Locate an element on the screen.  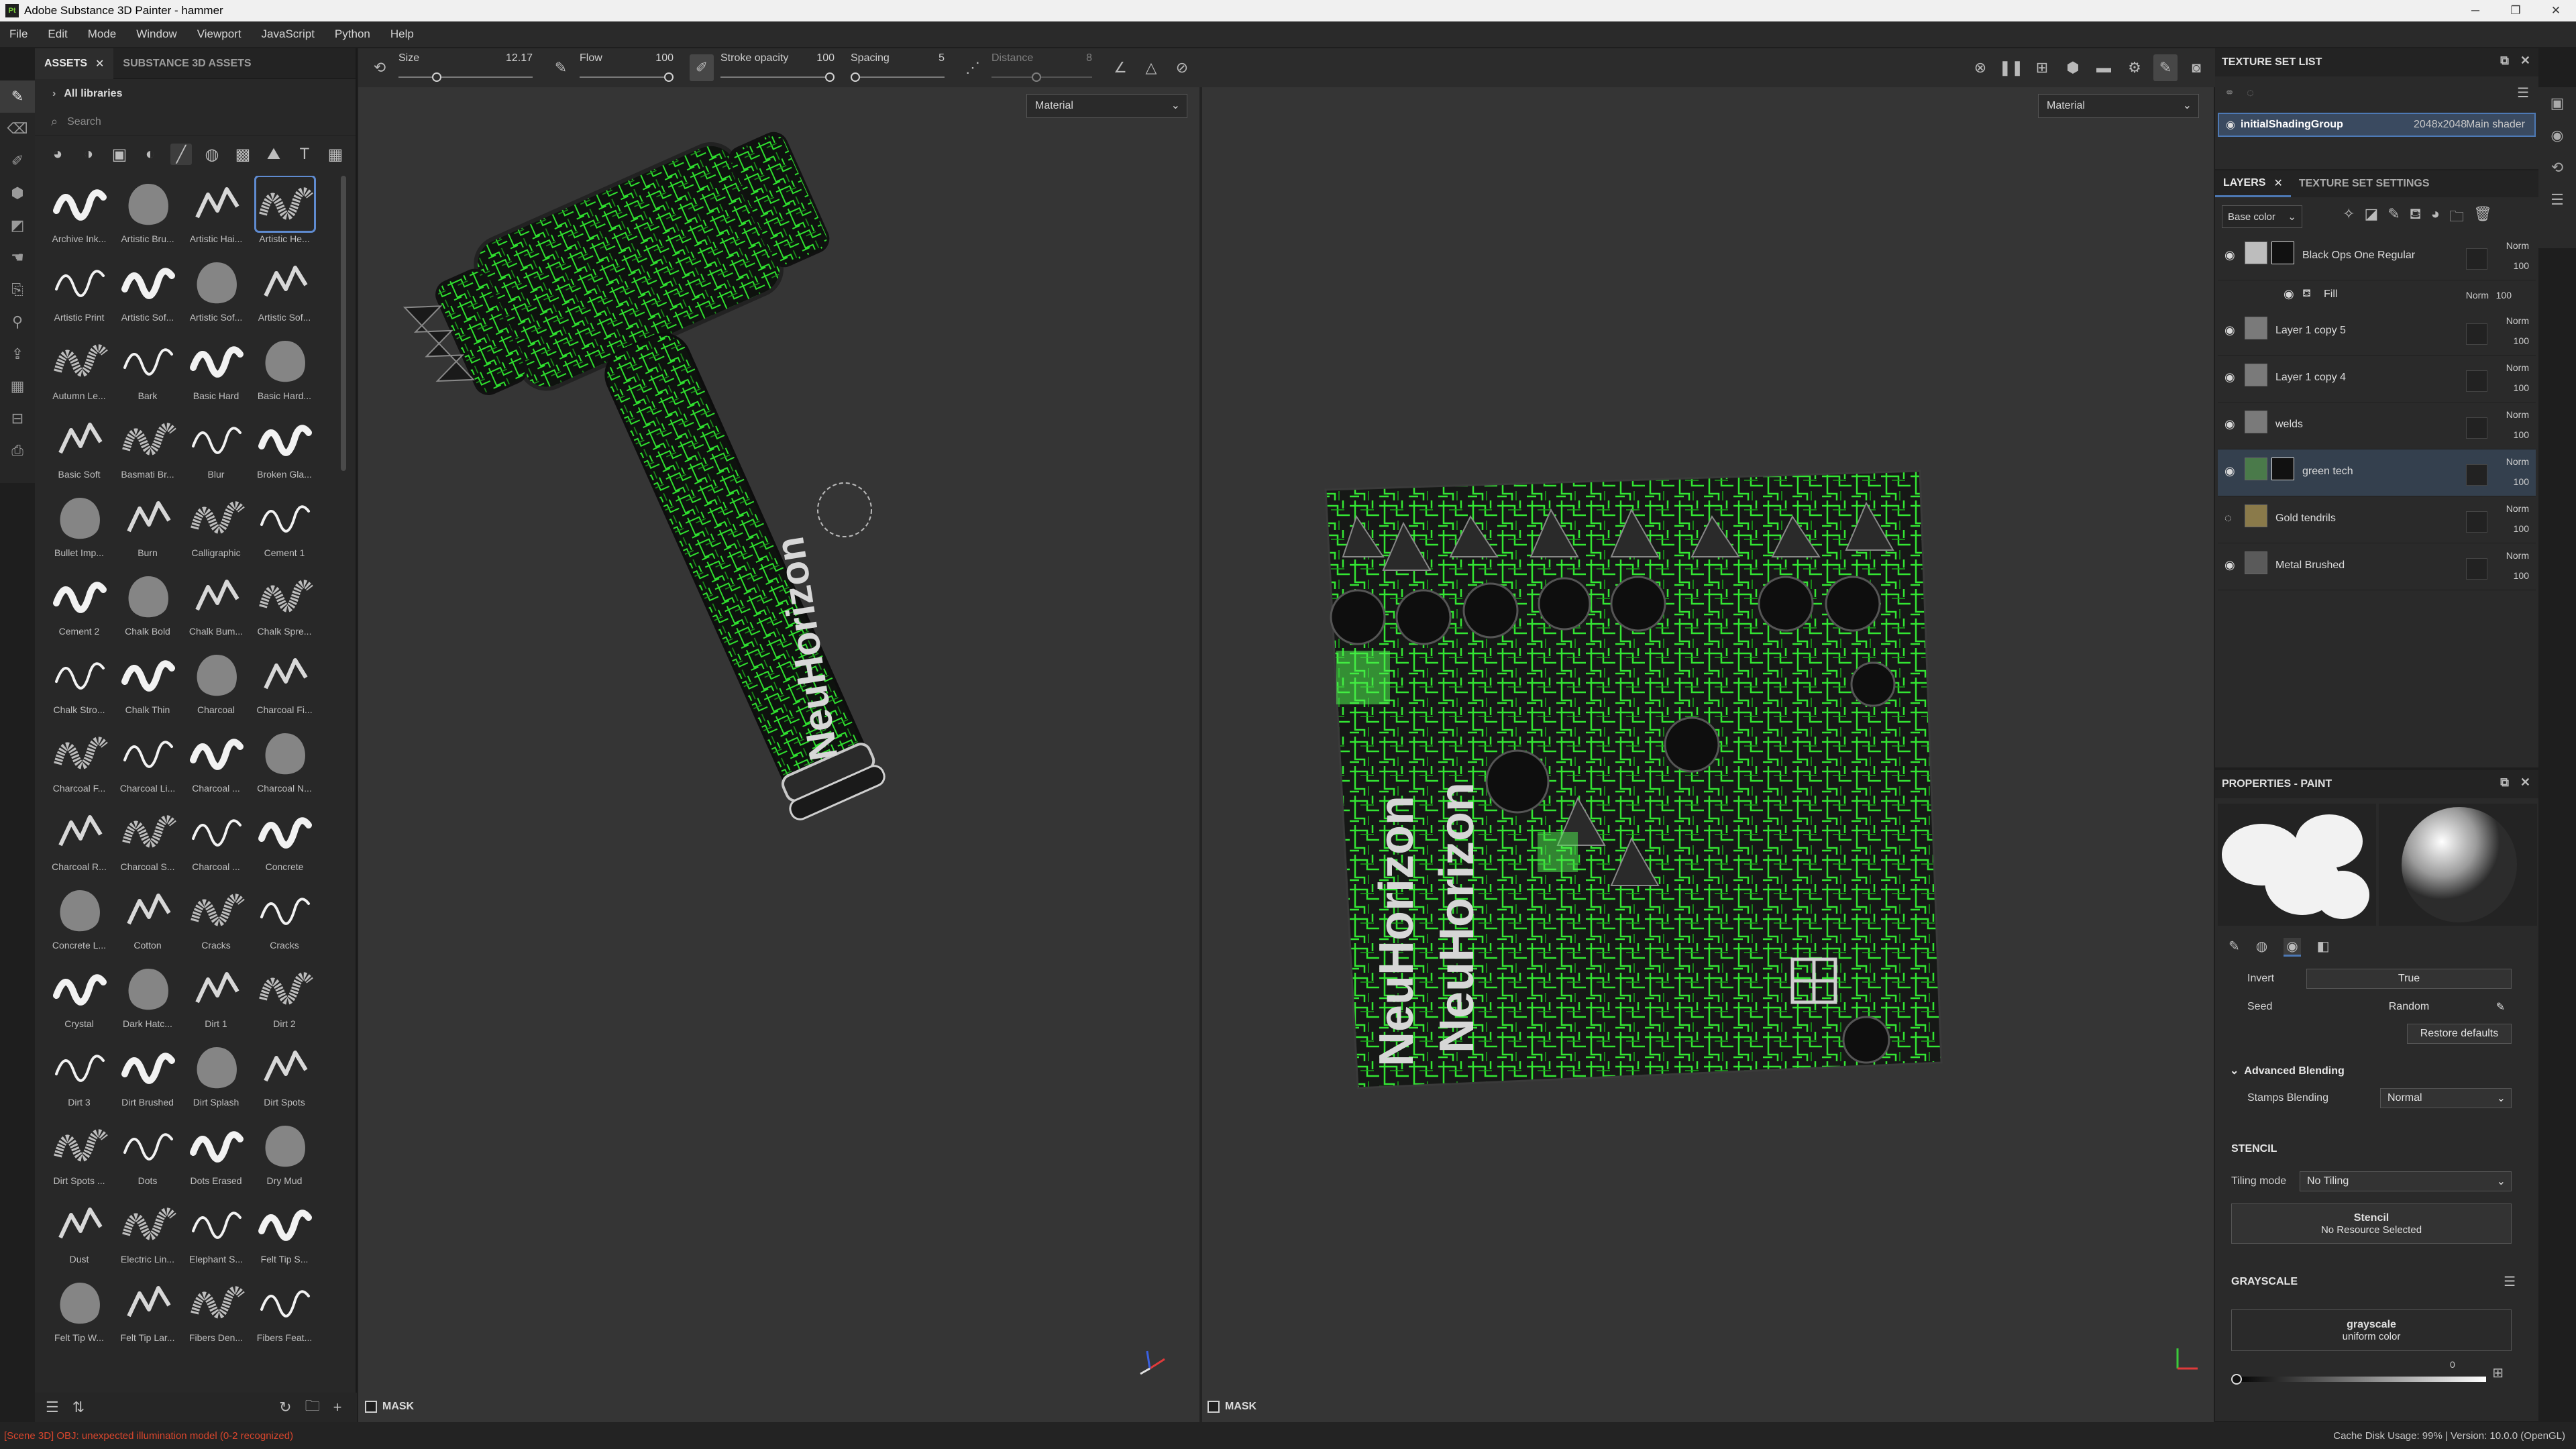
camera-icon: ▬ is located at coordinates (2104, 67).